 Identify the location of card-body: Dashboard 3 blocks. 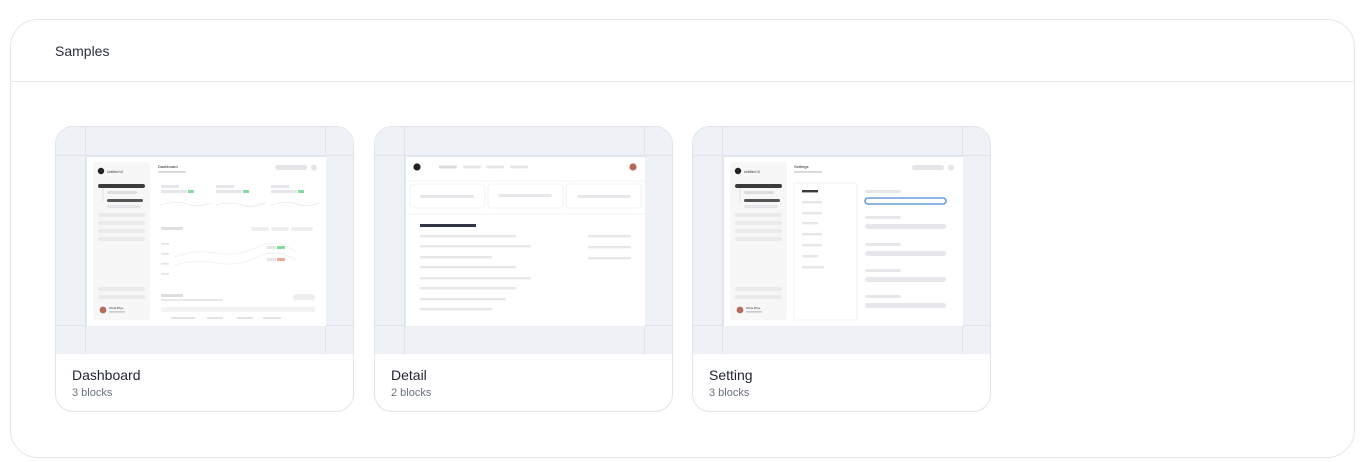
(106, 383).